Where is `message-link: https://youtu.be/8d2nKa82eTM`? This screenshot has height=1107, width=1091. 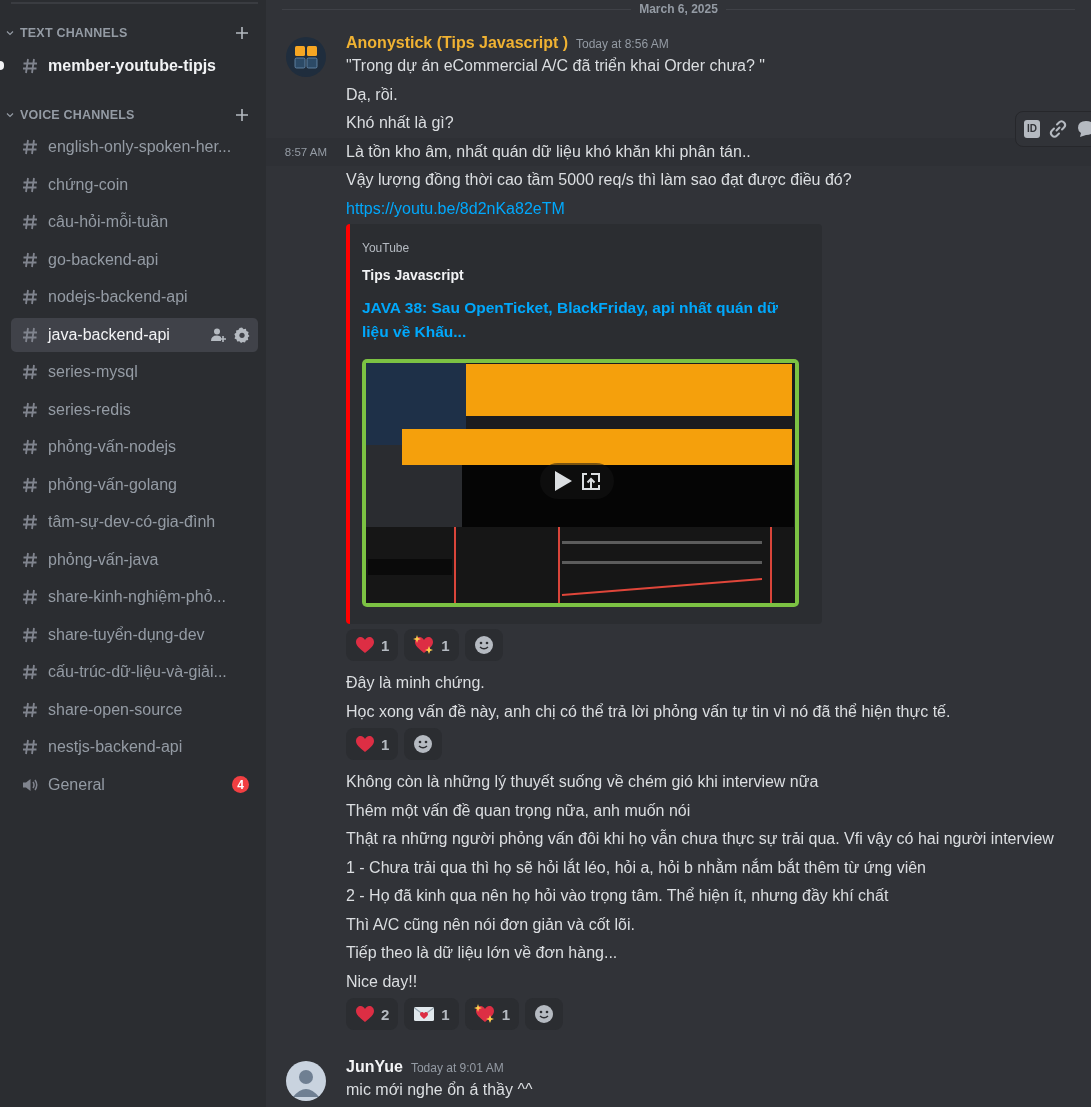 message-link: https://youtu.be/8d2nKa82eTM is located at coordinates (455, 208).